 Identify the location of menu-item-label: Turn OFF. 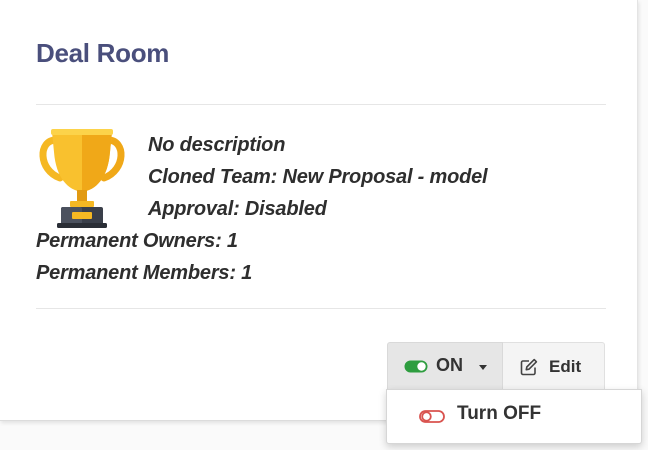
(499, 413).